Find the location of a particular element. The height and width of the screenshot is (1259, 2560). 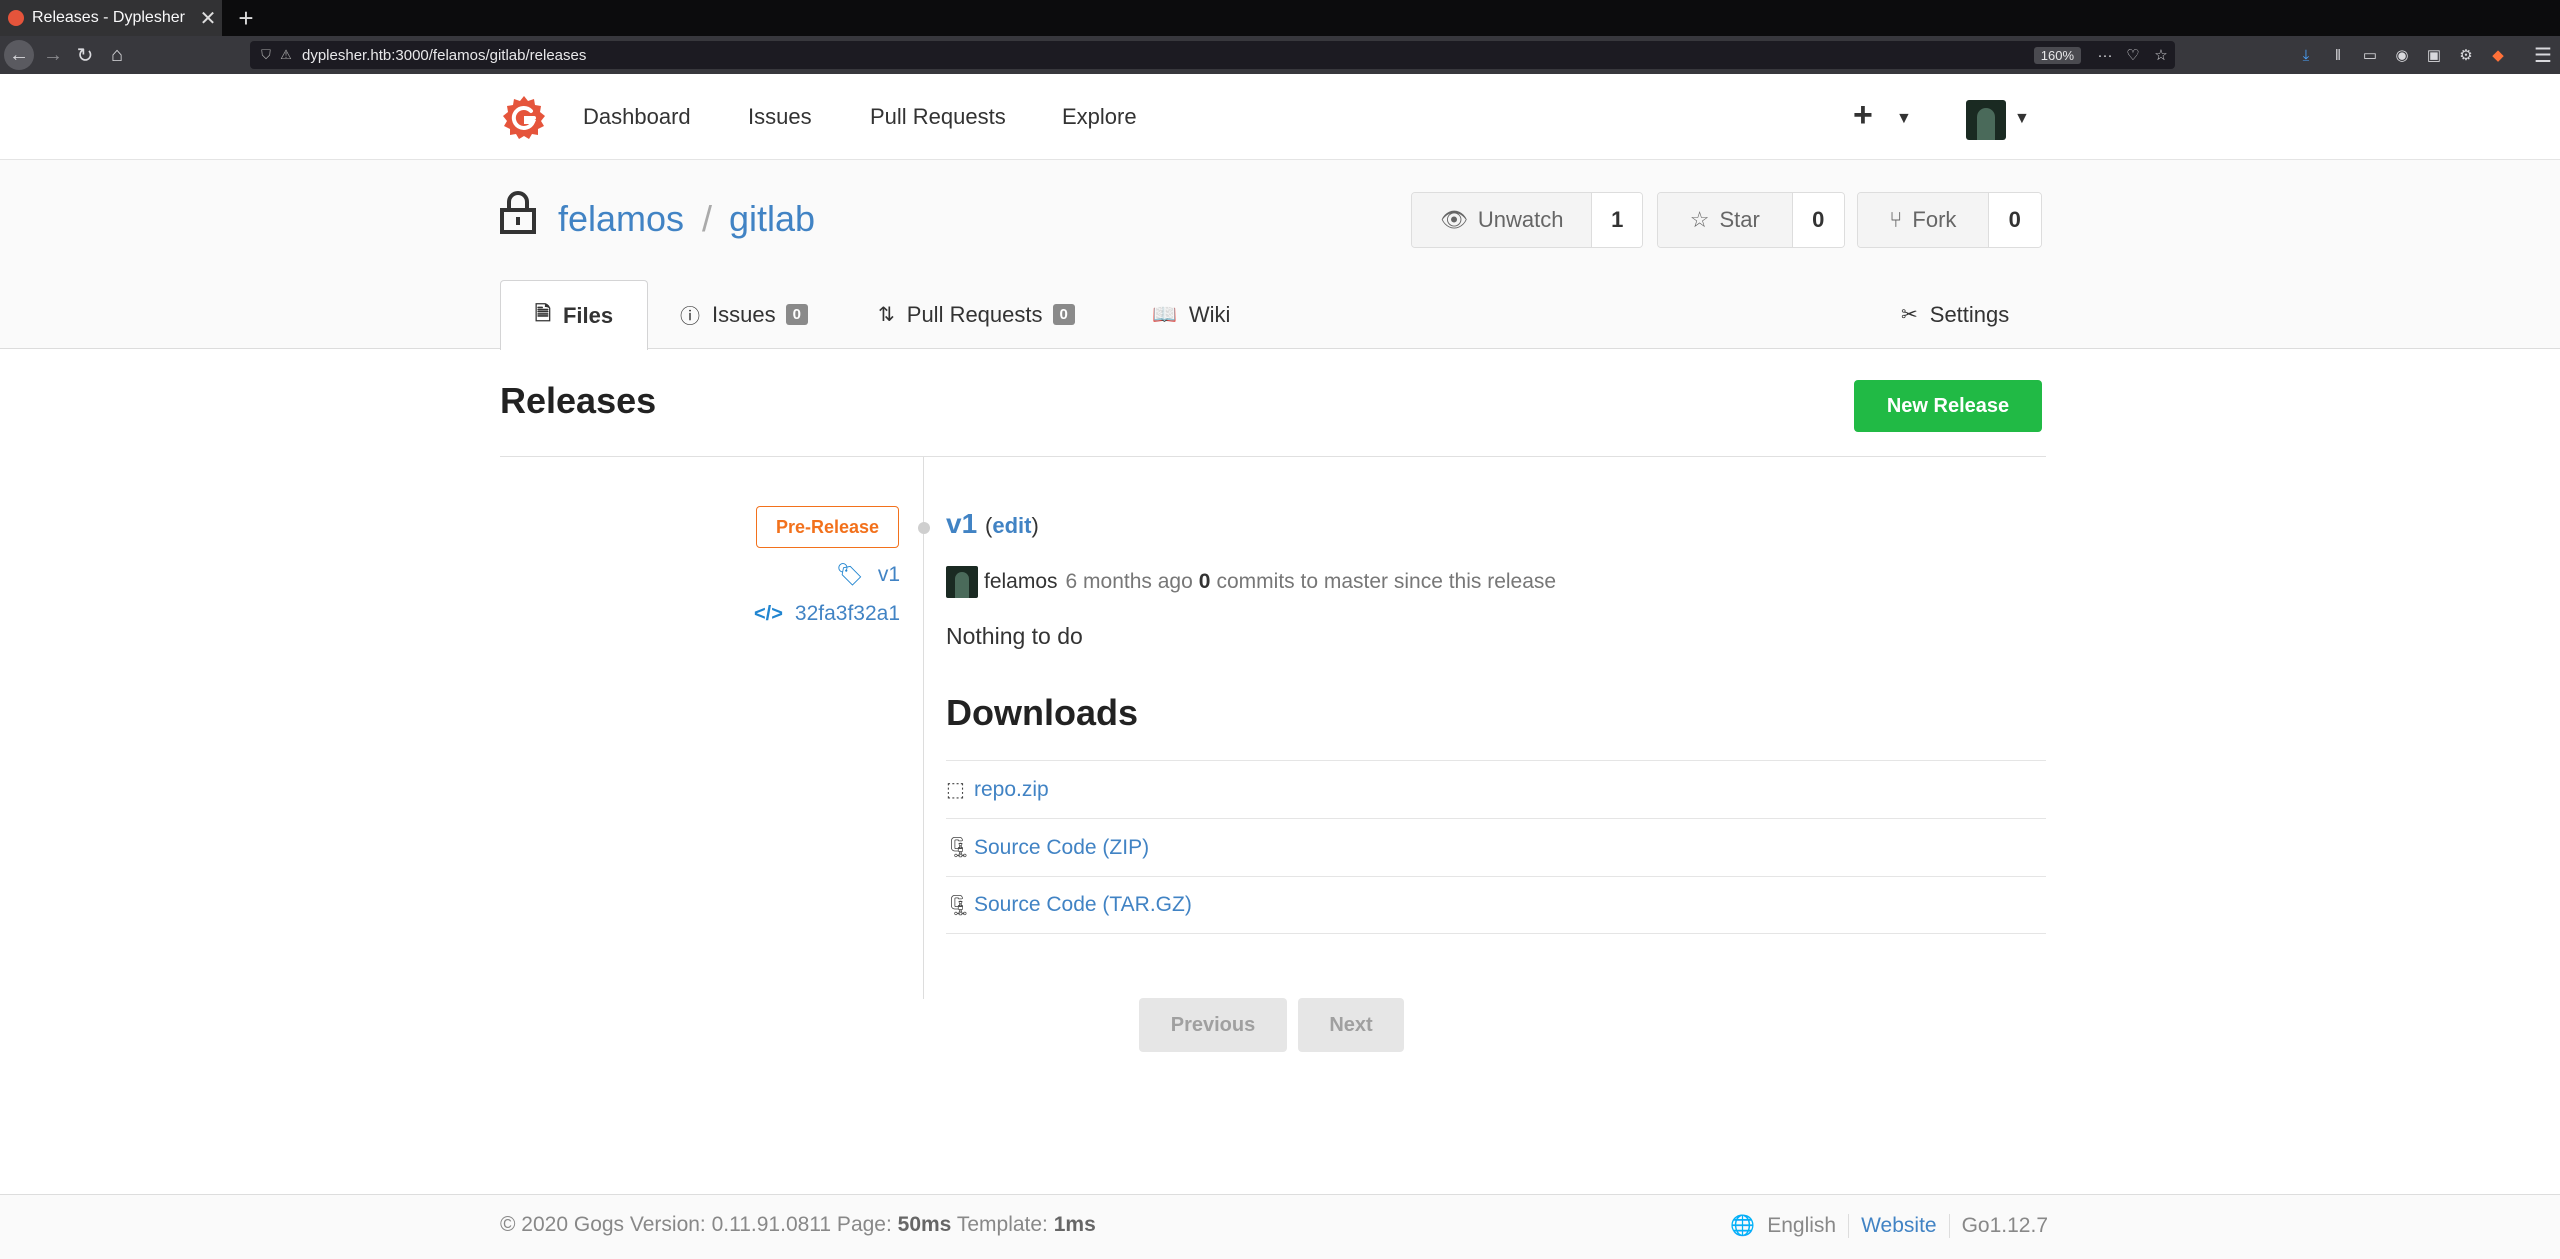

create-new-button: + is located at coordinates (1863, 115).